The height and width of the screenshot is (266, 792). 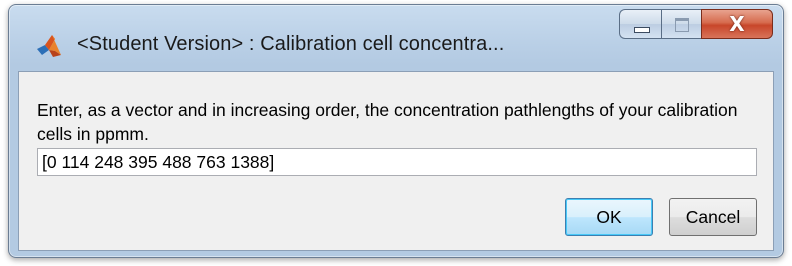 What do you see at coordinates (49, 46) in the screenshot?
I see `matlab-logo-icon` at bounding box center [49, 46].